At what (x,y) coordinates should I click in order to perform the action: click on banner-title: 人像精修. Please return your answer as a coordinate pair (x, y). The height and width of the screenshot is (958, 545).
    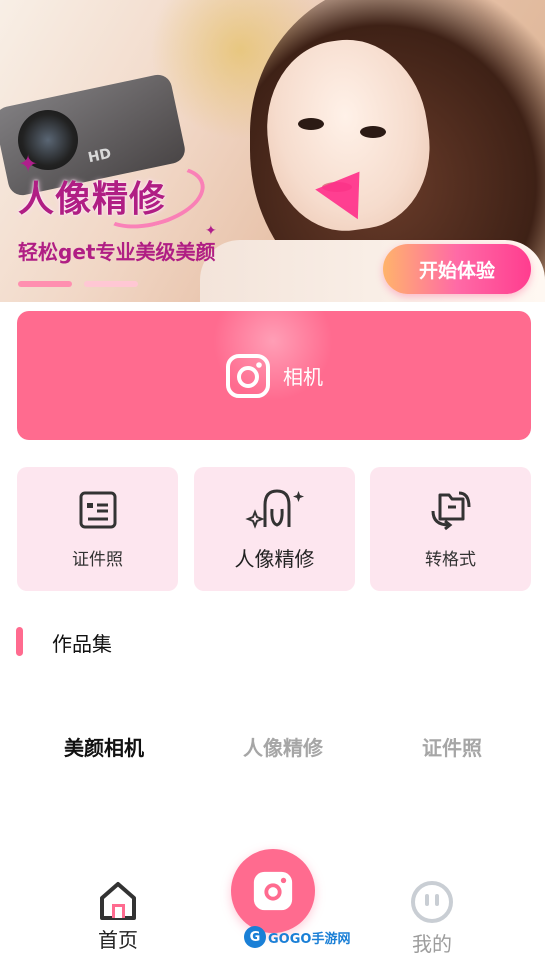
    Looking at the image, I should click on (92, 199).